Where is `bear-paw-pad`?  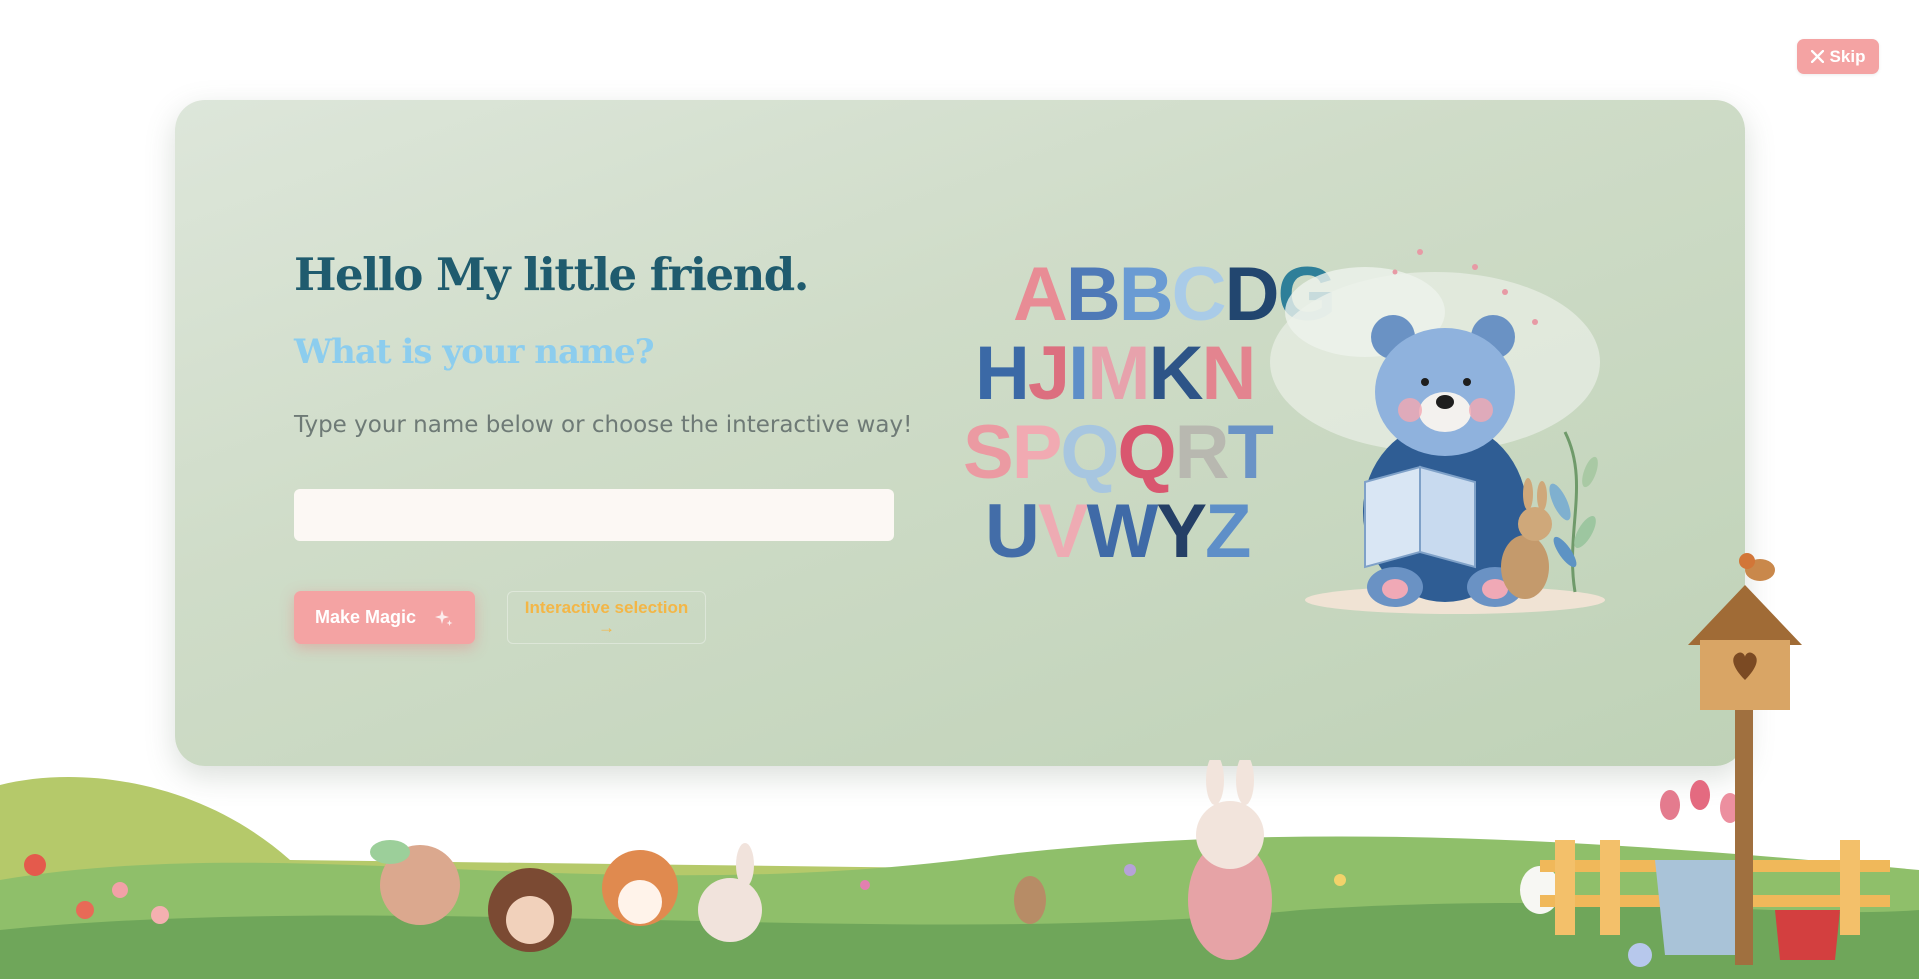
bear-paw-pad is located at coordinates (1395, 589).